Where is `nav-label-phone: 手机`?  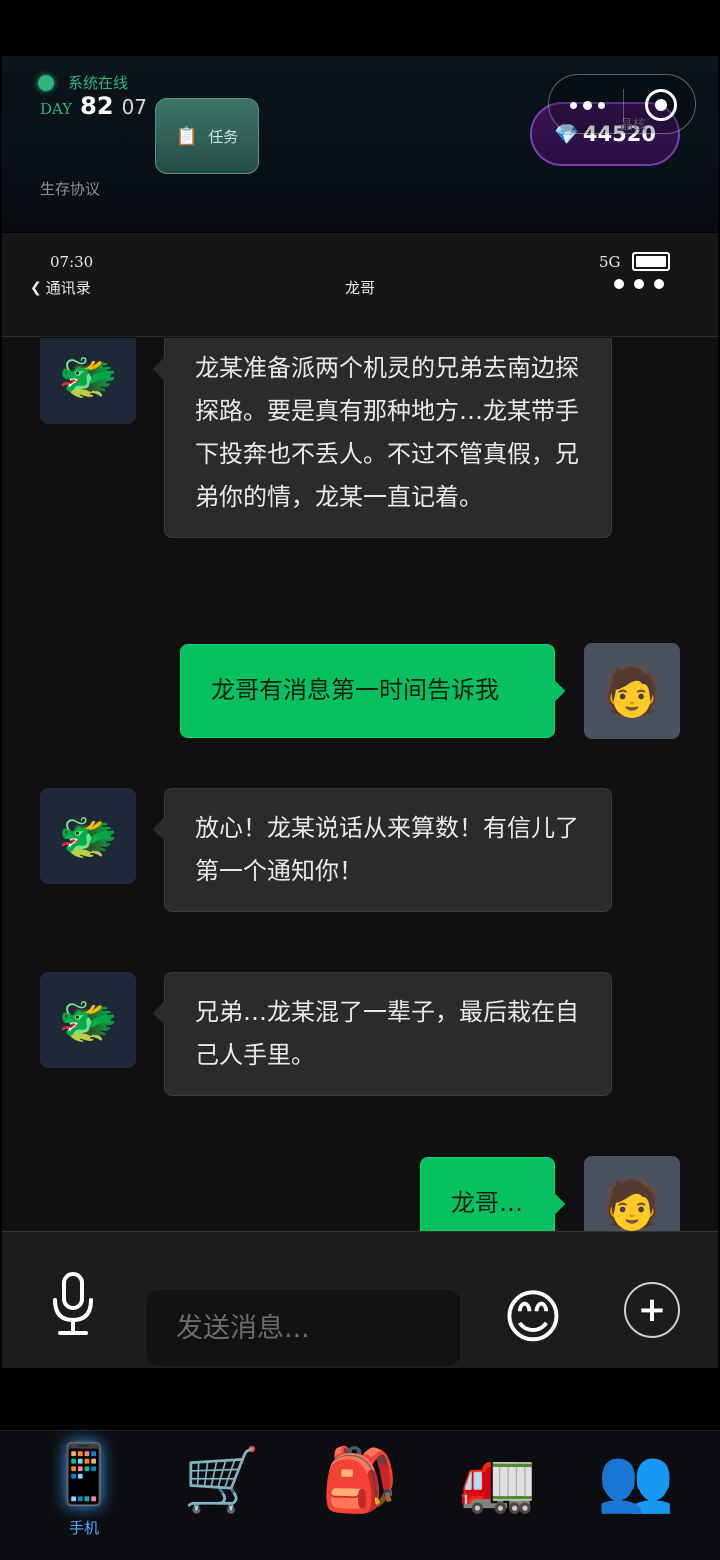 nav-label-phone: 手机 is located at coordinates (83, 1528).